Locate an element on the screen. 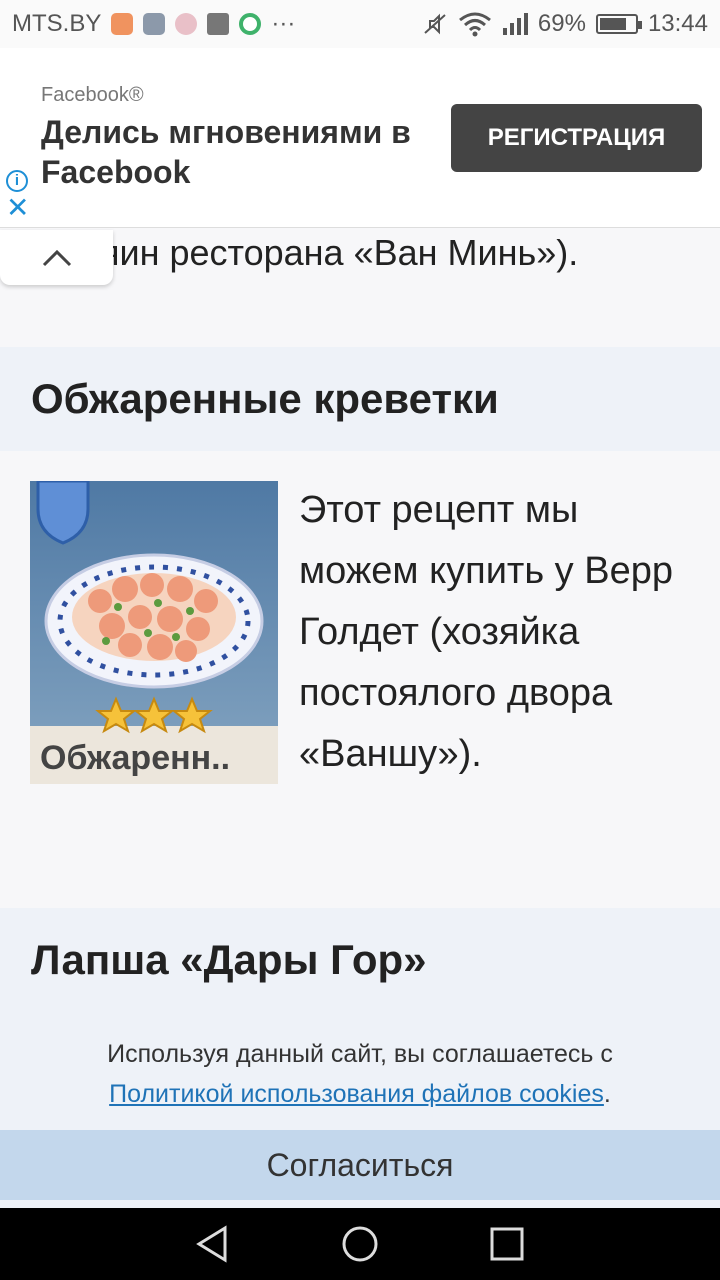 The width and height of the screenshot is (720, 1280). recipe-image: Обжаренн.. is located at coordinates (154, 632).